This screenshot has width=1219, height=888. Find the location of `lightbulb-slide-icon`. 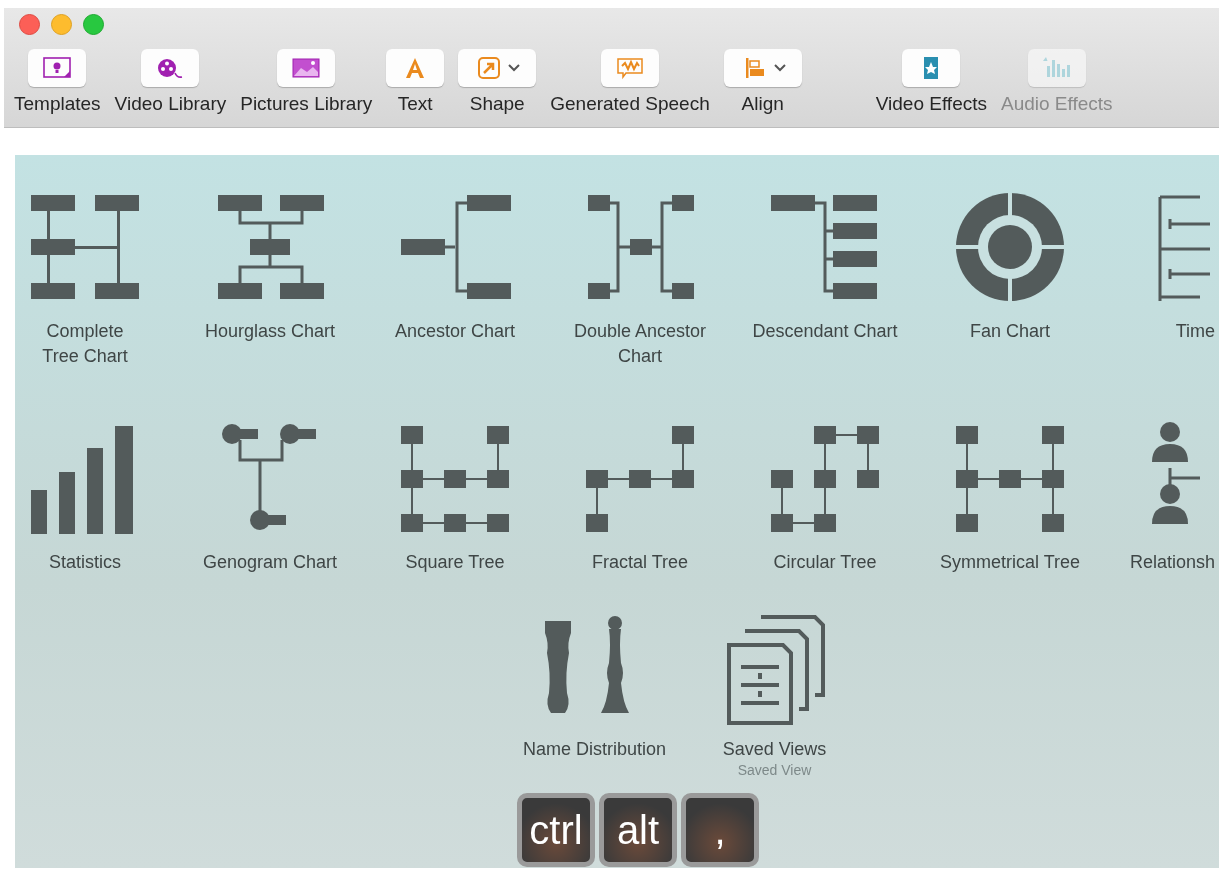

lightbulb-slide-icon is located at coordinates (57, 68).